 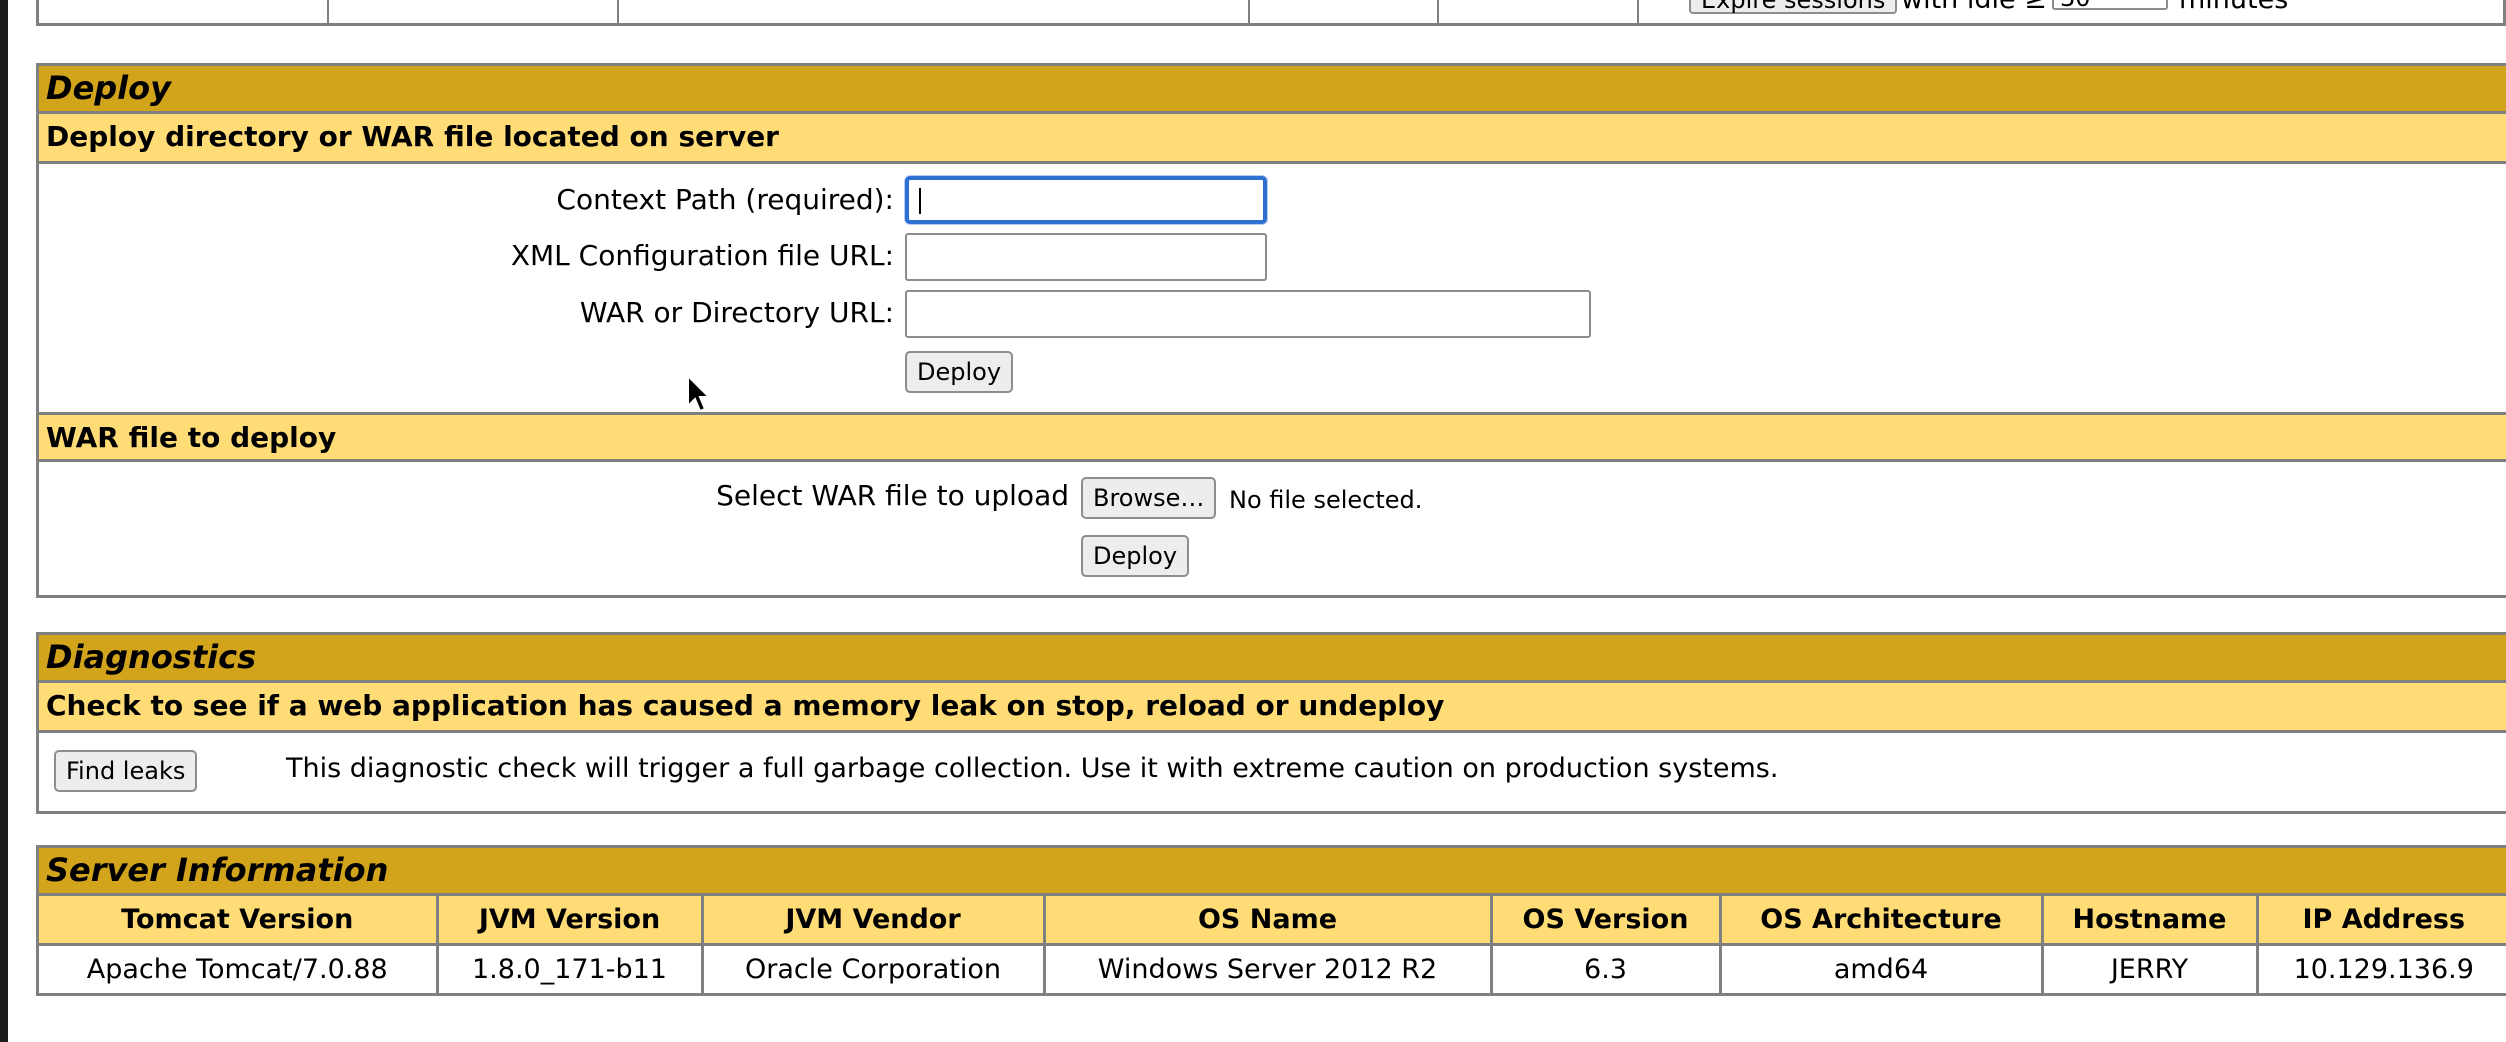 What do you see at coordinates (920, 201) in the screenshot?
I see `text-caret` at bounding box center [920, 201].